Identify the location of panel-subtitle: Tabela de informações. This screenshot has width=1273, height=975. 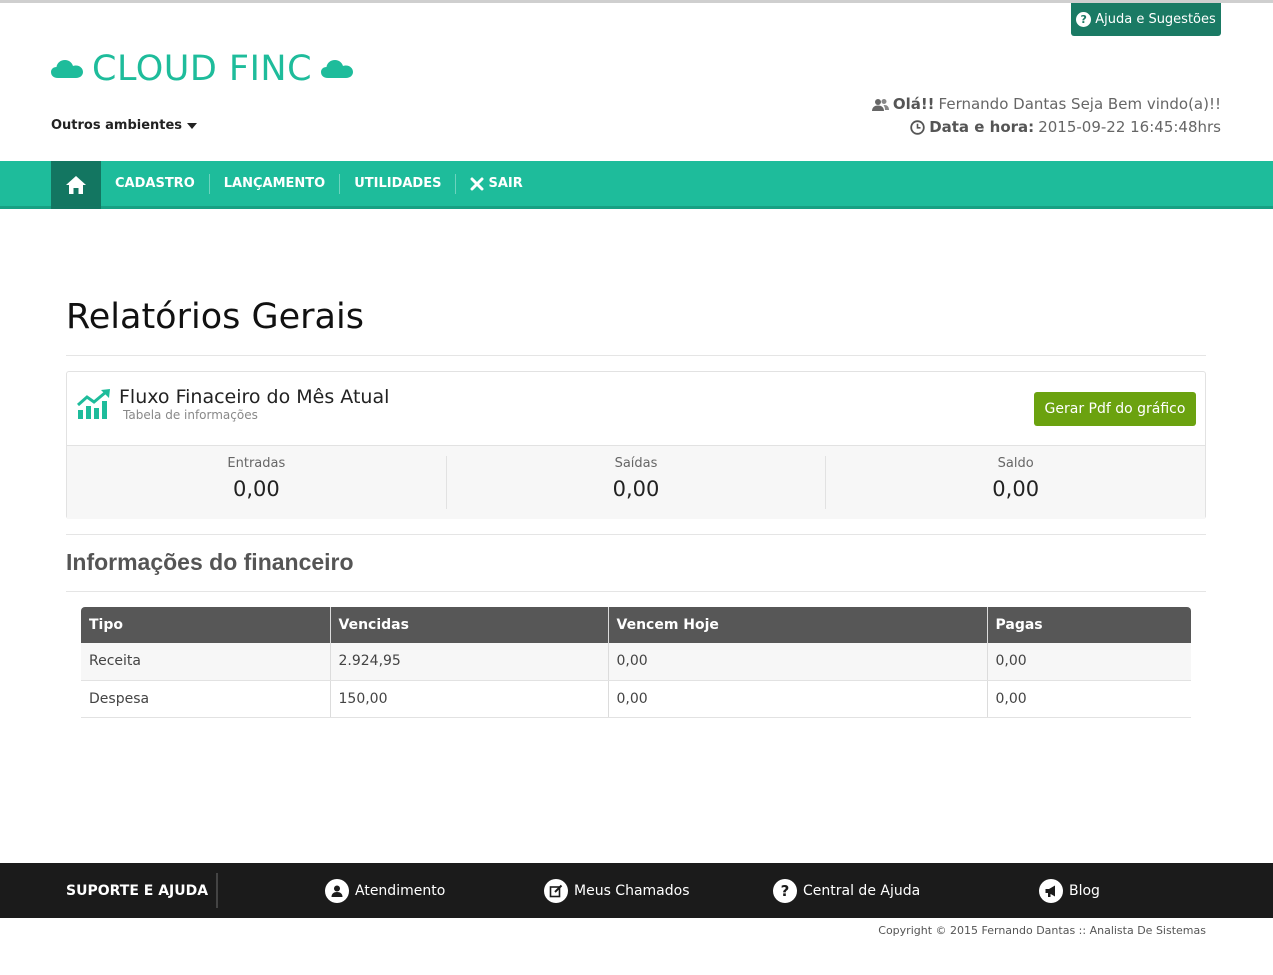
(190, 415).